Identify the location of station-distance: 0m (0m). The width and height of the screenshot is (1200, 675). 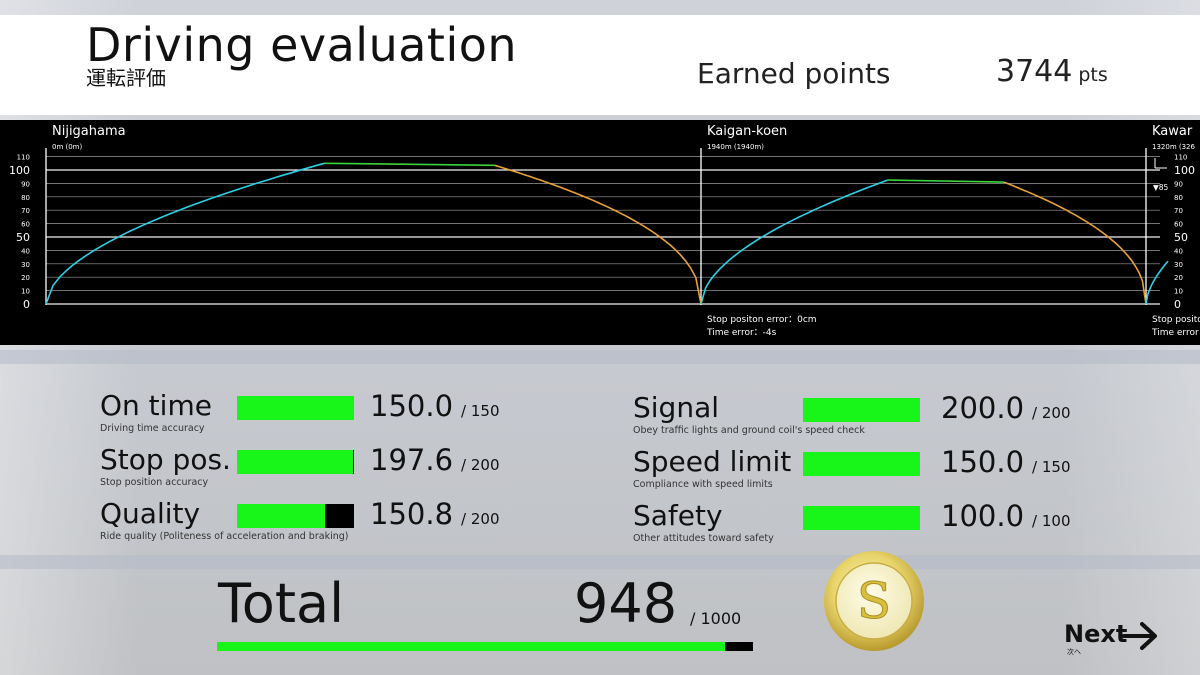
(67, 147).